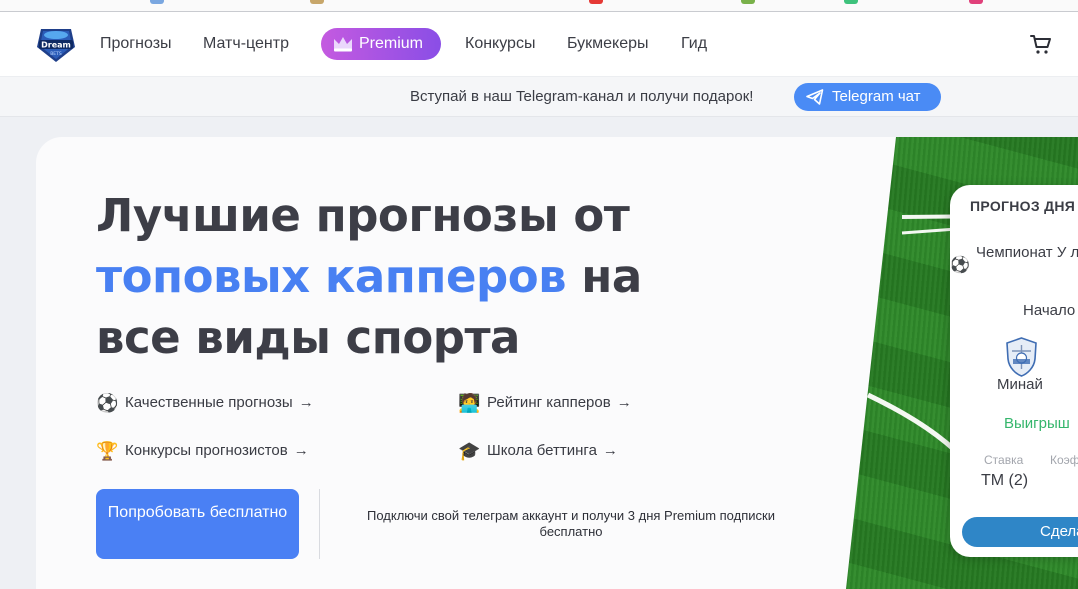 The width and height of the screenshot is (1078, 589). I want to click on coef-label: Коэф, so click(1064, 460).